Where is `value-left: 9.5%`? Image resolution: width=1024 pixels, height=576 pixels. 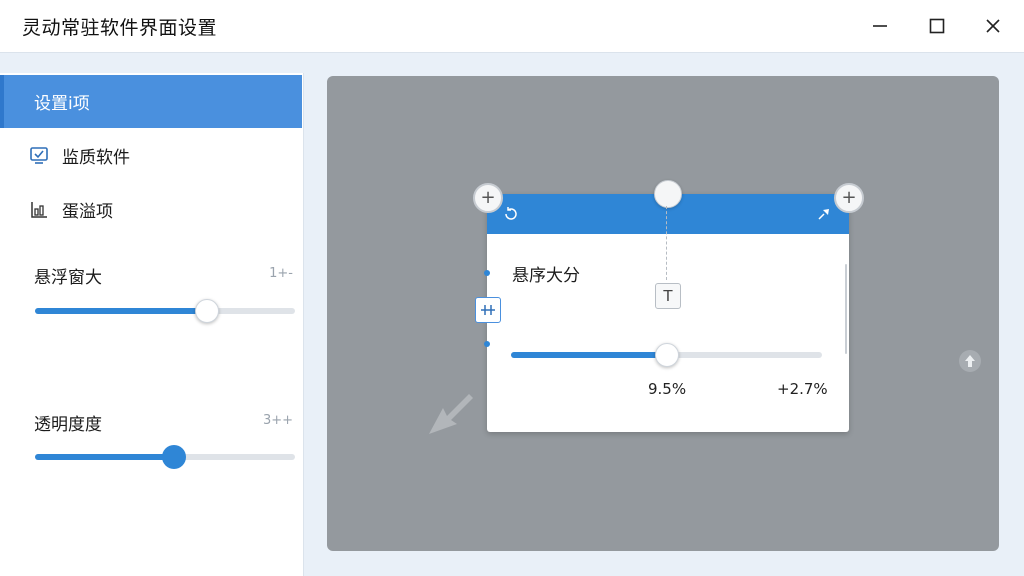 value-left: 9.5% is located at coordinates (667, 389).